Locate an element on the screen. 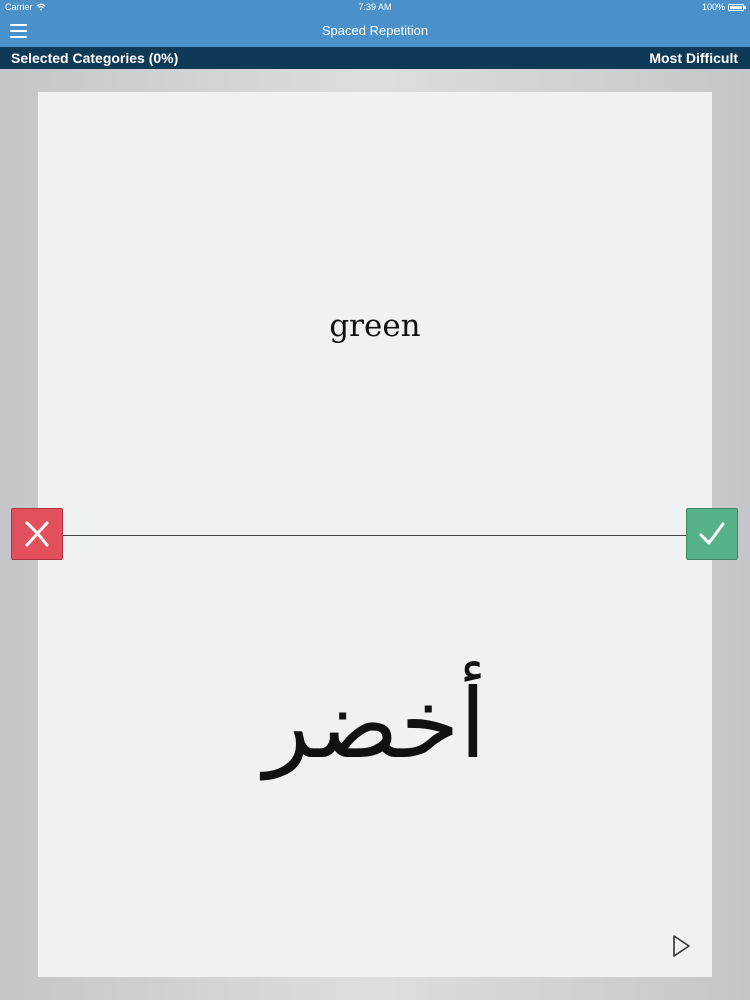 This screenshot has width=750, height=1000. card-divider is located at coordinates (375, 535).